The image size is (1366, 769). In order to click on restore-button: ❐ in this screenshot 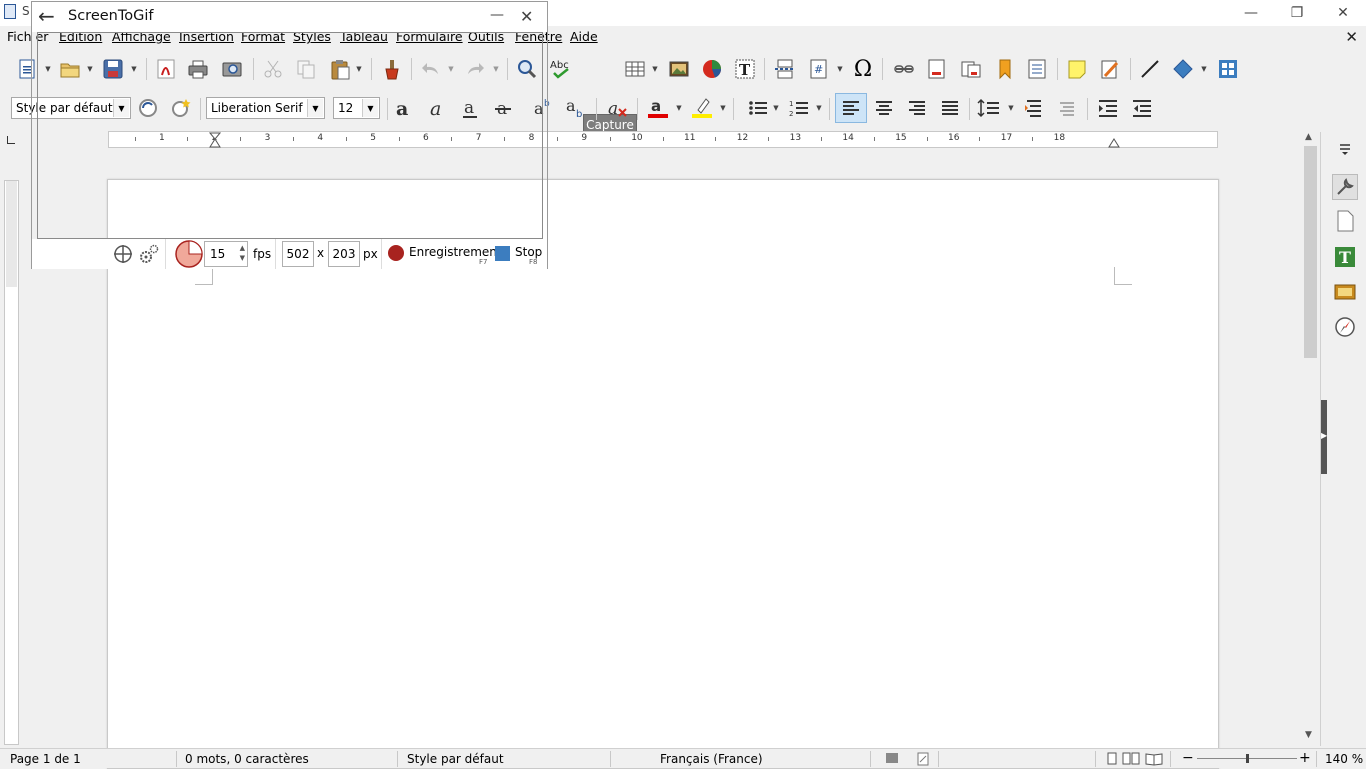, I will do `click(1297, 13)`.